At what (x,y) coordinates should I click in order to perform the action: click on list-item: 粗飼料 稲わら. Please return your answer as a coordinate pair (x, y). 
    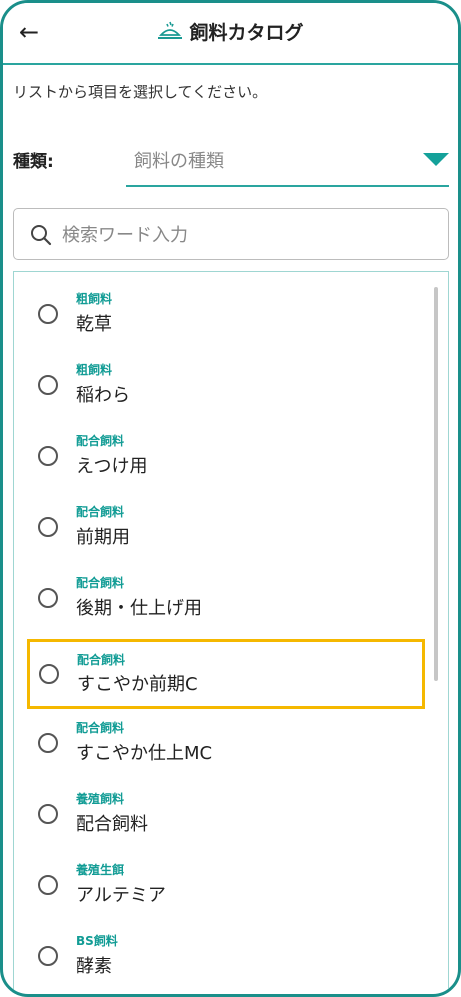
    Looking at the image, I should click on (223, 393).